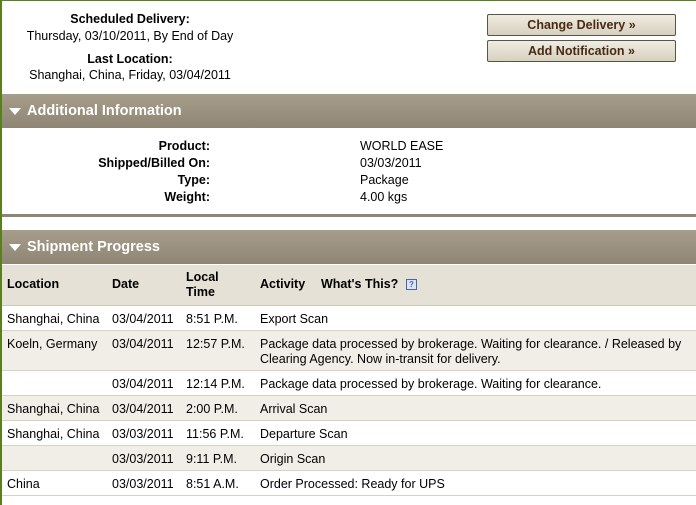  Describe the element at coordinates (349, 111) in the screenshot. I see `additional-info-header: Additional Information` at that location.